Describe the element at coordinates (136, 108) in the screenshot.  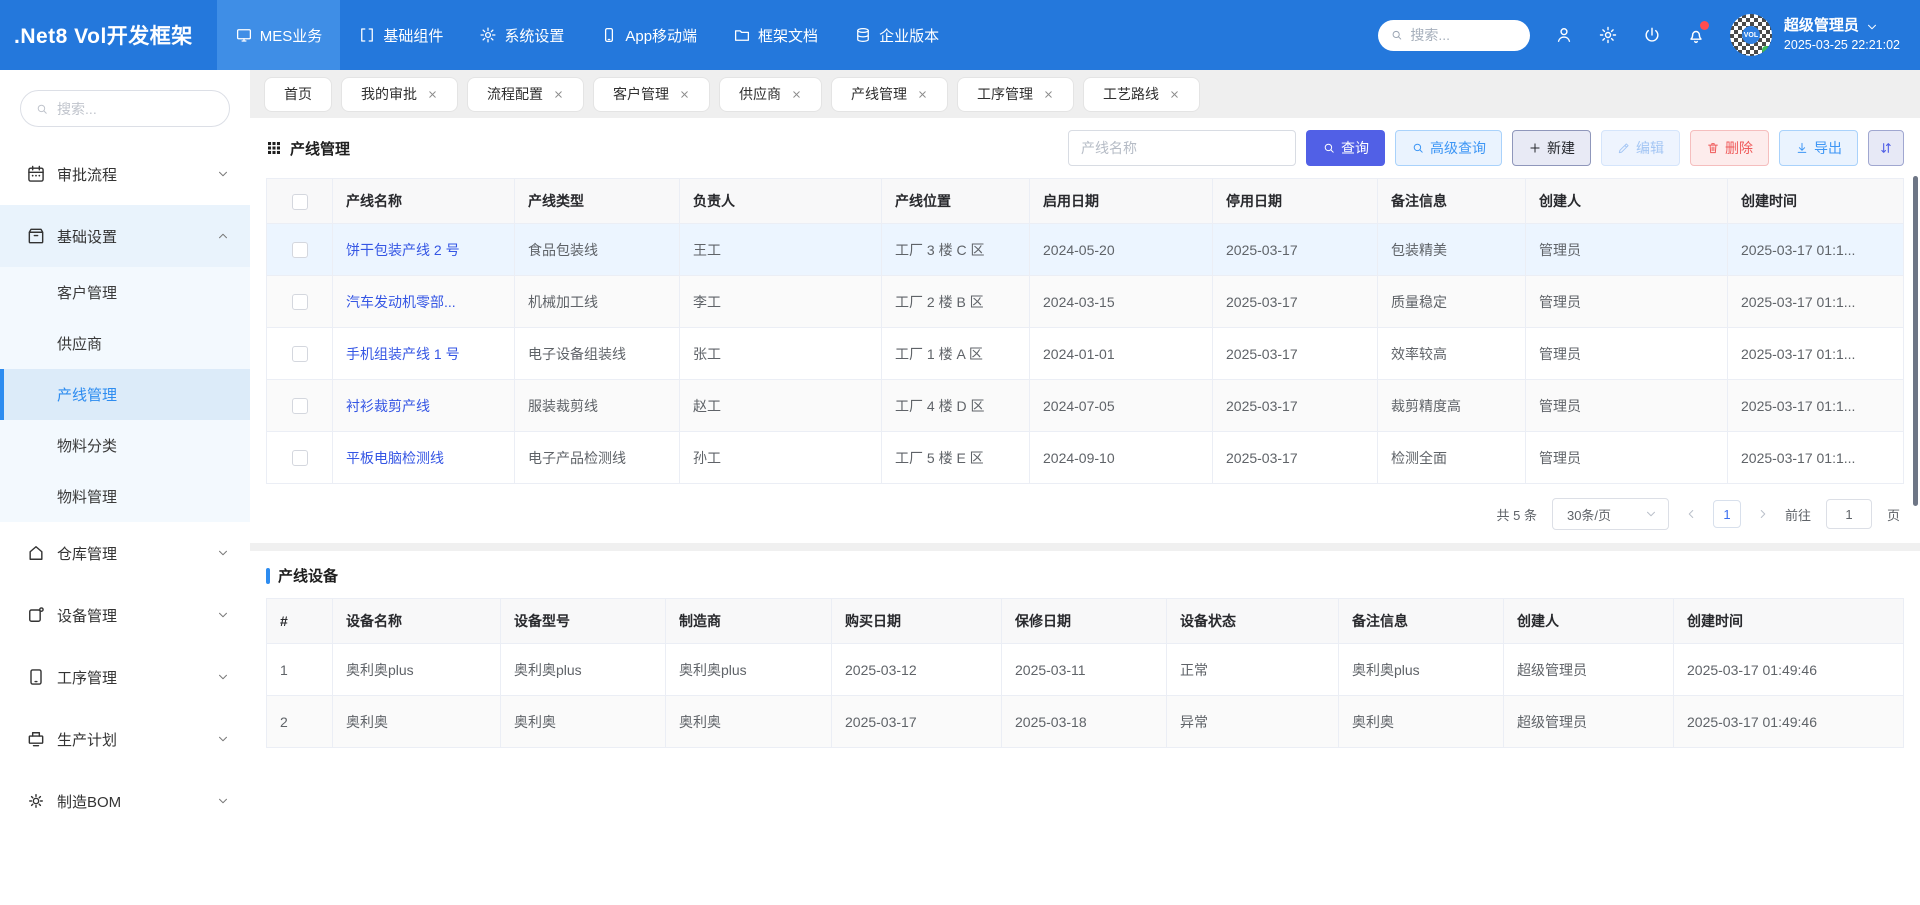
I see `sidebar-search-input` at that location.